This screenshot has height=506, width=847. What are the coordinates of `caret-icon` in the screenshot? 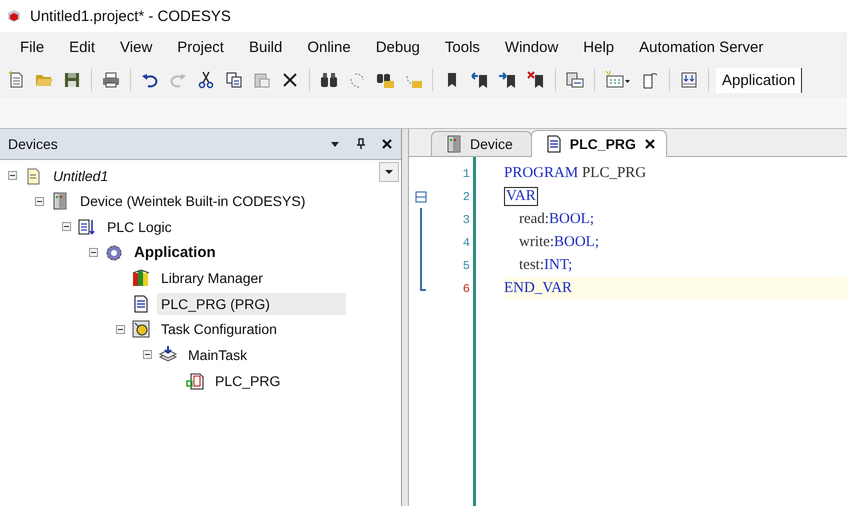 It's located at (389, 172).